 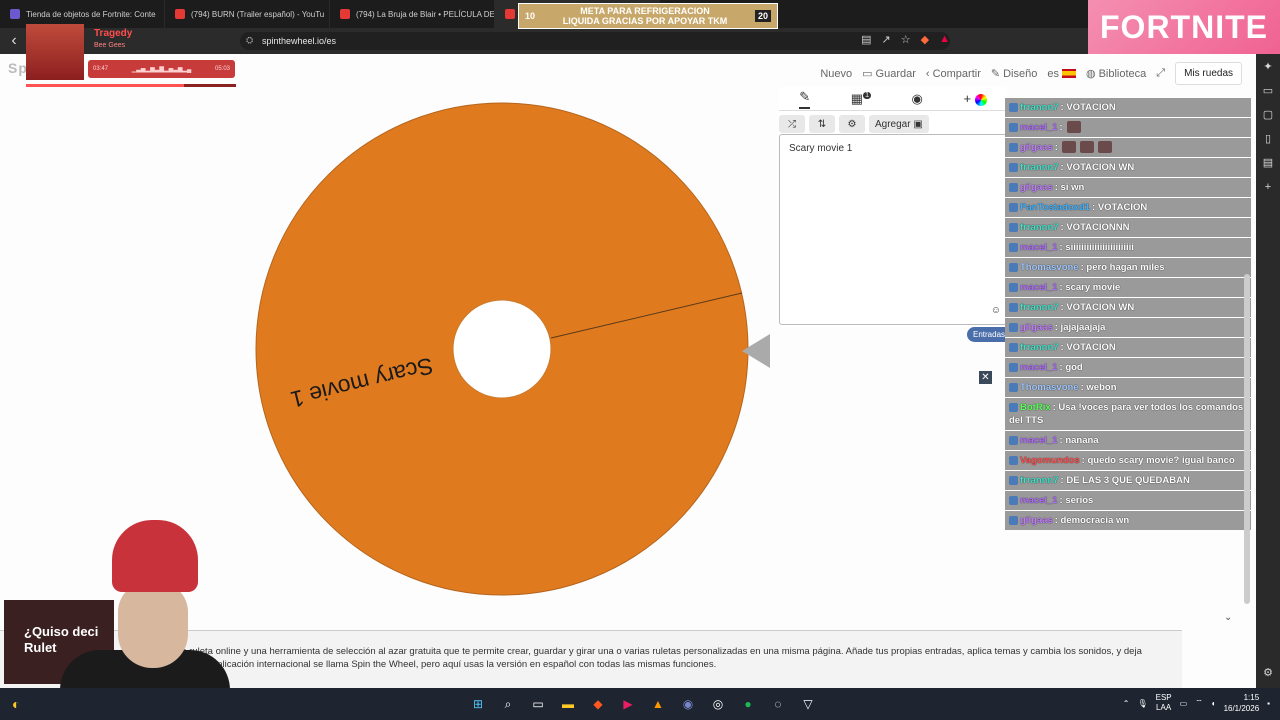 I want to click on url-field: ⛭ spinthewheel.io/es, so click(x=595, y=41).